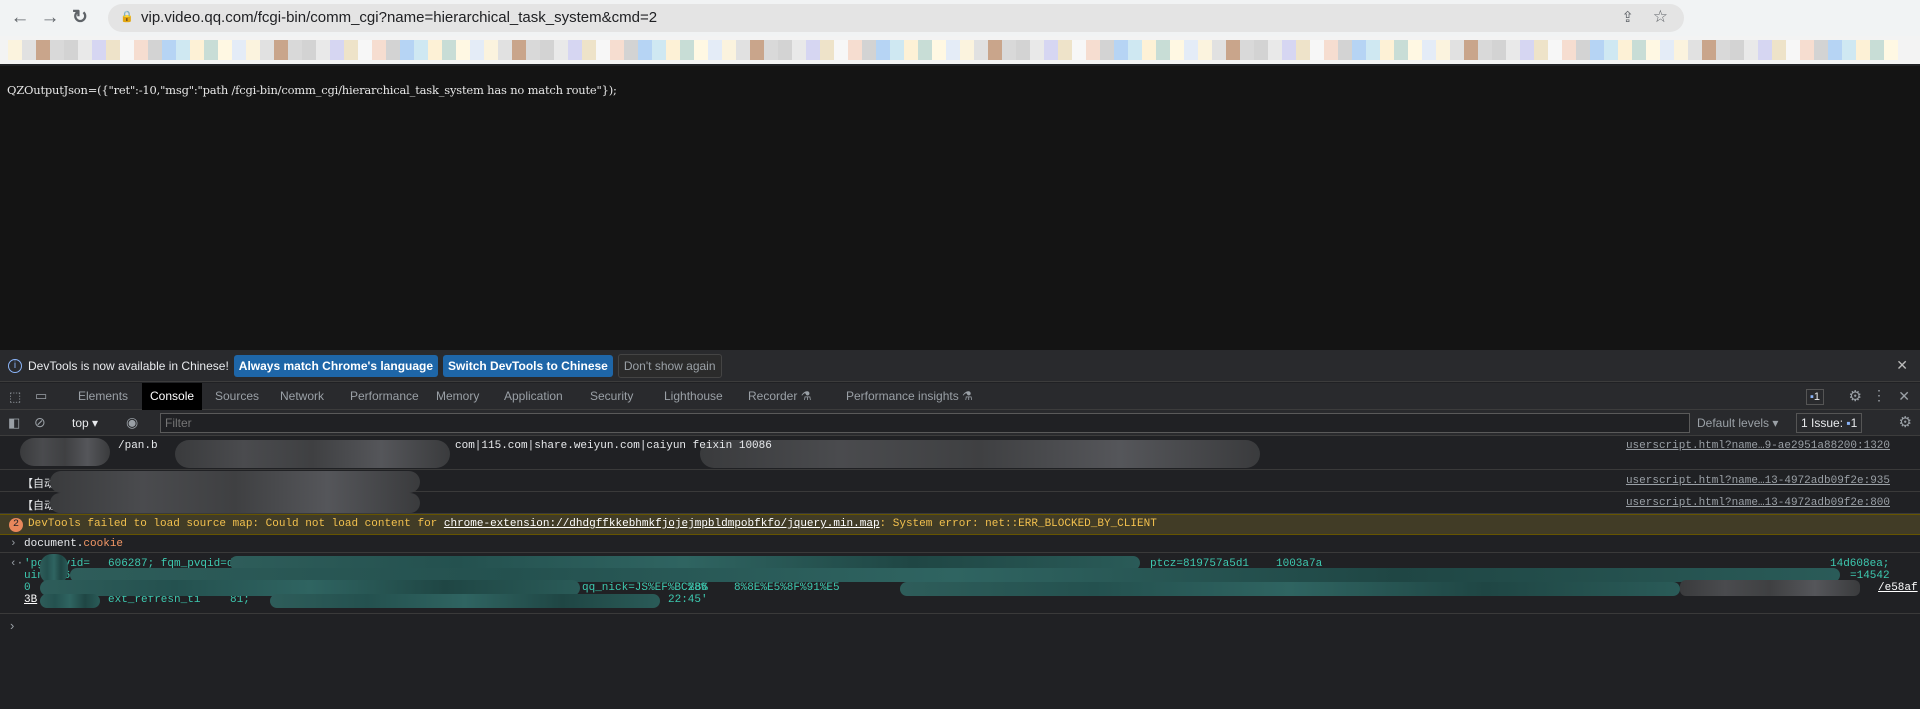 This screenshot has width=1920, height=709. What do you see at coordinates (1822, 423) in the screenshot?
I see `issues-label: 1 Issue:` at bounding box center [1822, 423].